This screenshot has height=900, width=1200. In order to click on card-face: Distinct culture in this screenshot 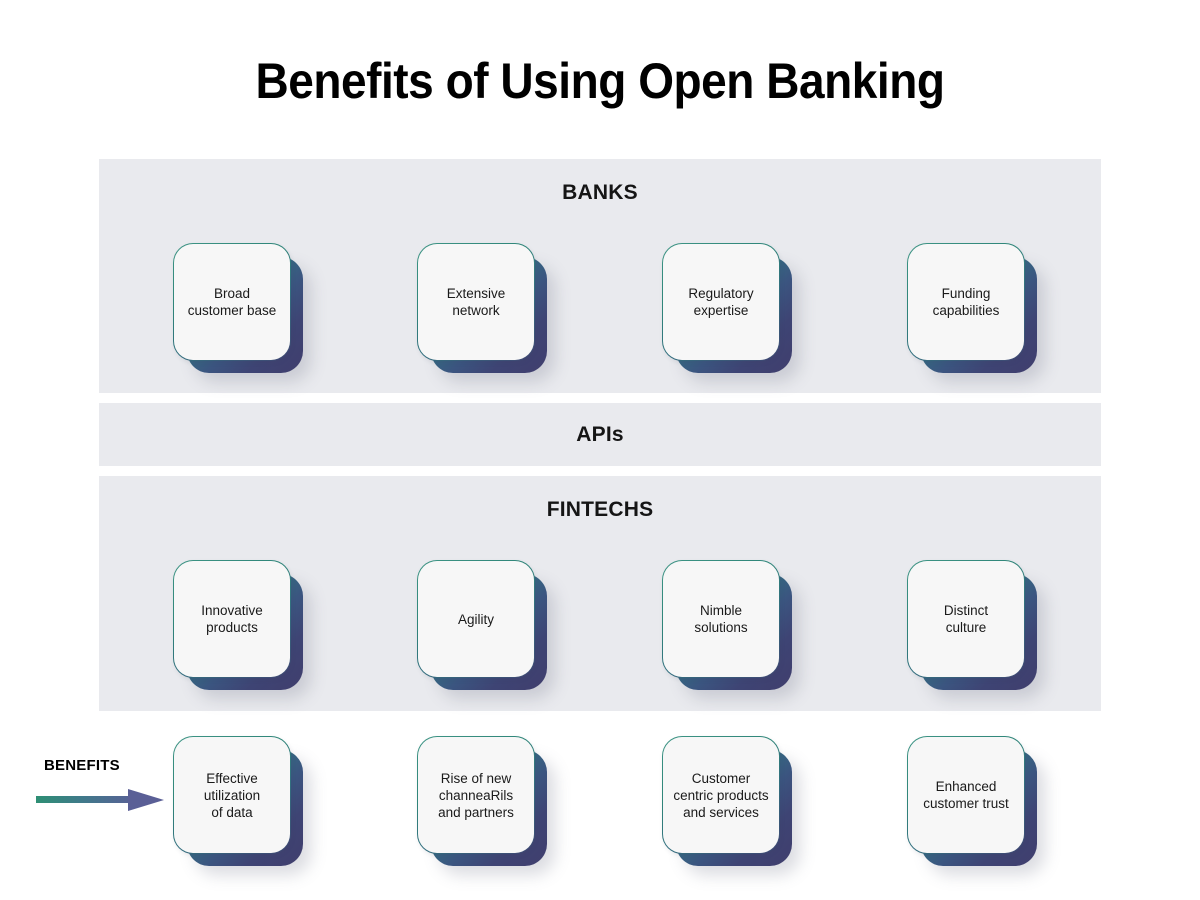, I will do `click(966, 619)`.